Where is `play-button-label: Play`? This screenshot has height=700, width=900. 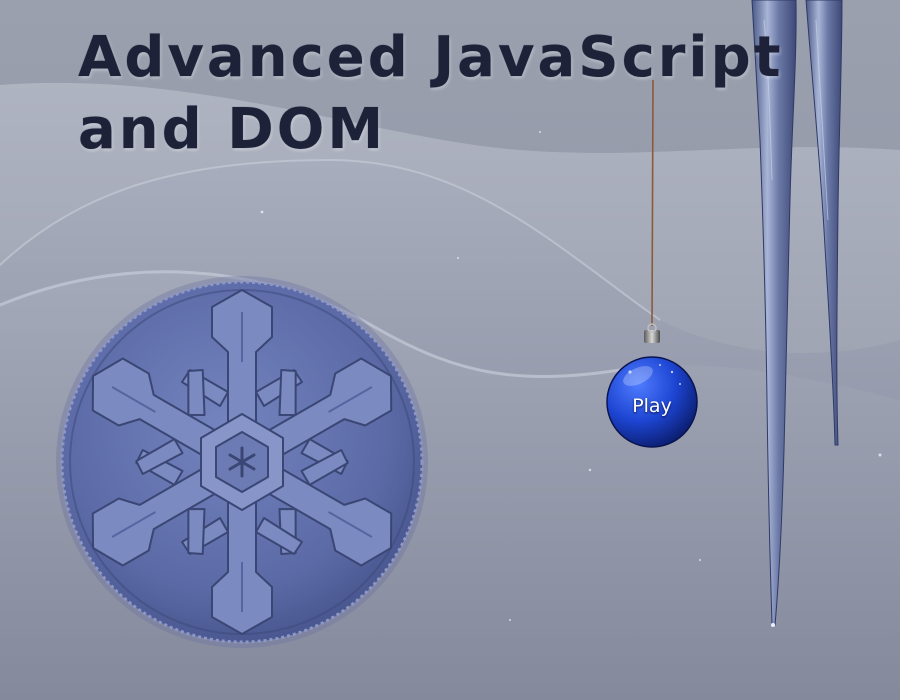 play-button-label: Play is located at coordinates (652, 406).